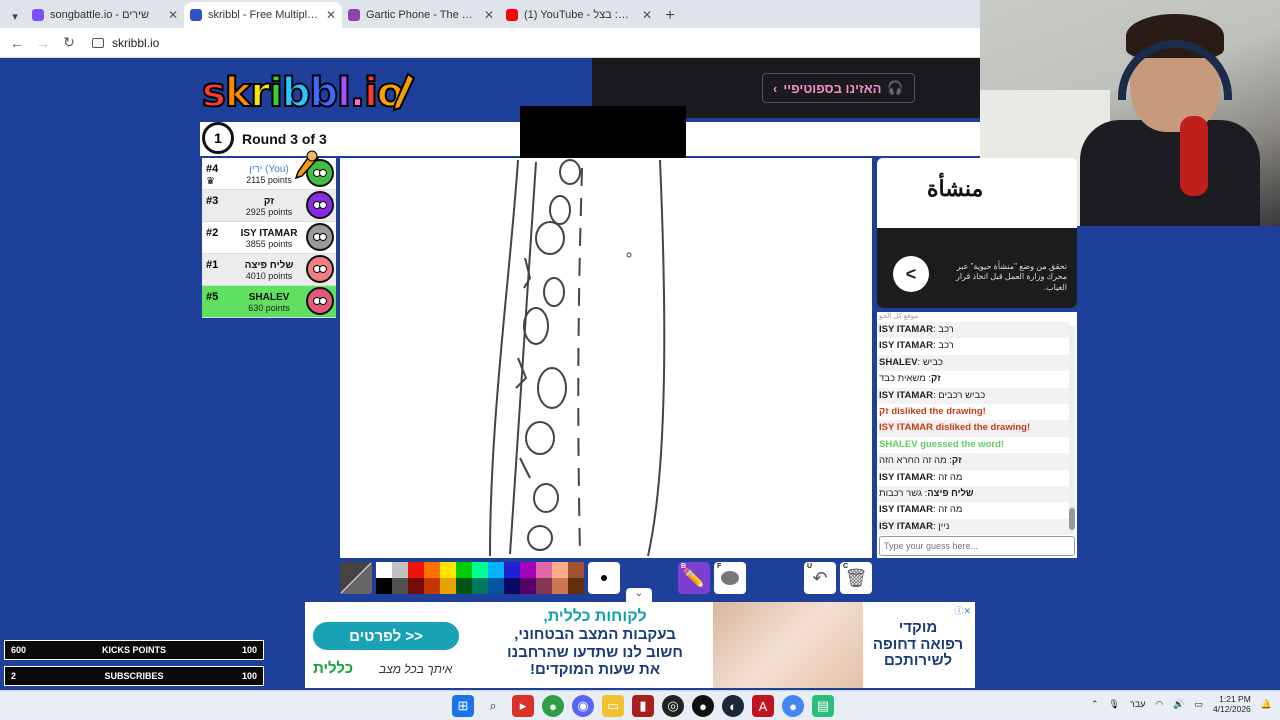 This screenshot has width=1280, height=720. I want to click on volume-icon: 🔊, so click(1178, 704).